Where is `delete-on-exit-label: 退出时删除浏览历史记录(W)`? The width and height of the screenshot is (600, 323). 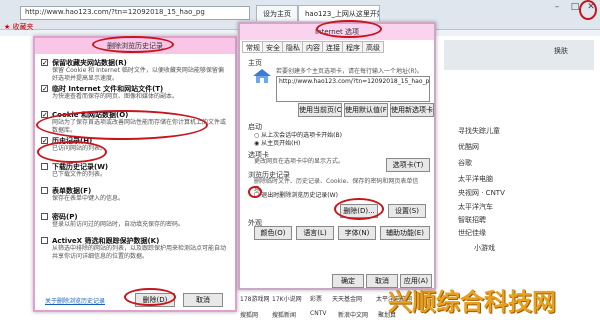
delete-on-exit-label: 退出时删除浏览历史记录(W) is located at coordinates (299, 195).